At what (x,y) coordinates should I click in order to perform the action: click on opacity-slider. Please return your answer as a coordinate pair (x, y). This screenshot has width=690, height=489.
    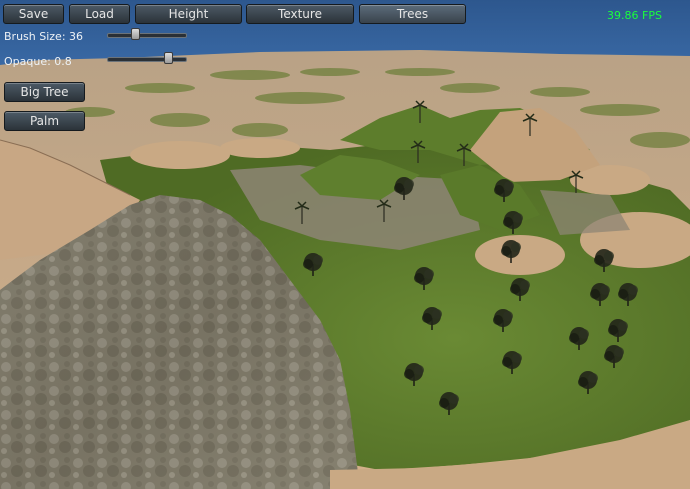
    Looking at the image, I should click on (147, 58).